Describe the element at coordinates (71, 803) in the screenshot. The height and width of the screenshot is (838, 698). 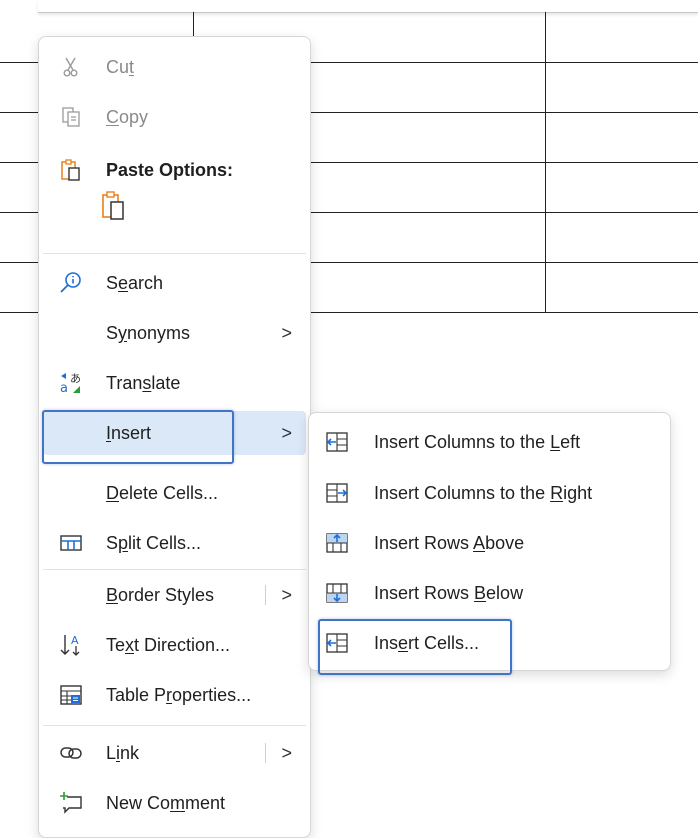
I see `new-comment-icon` at that location.